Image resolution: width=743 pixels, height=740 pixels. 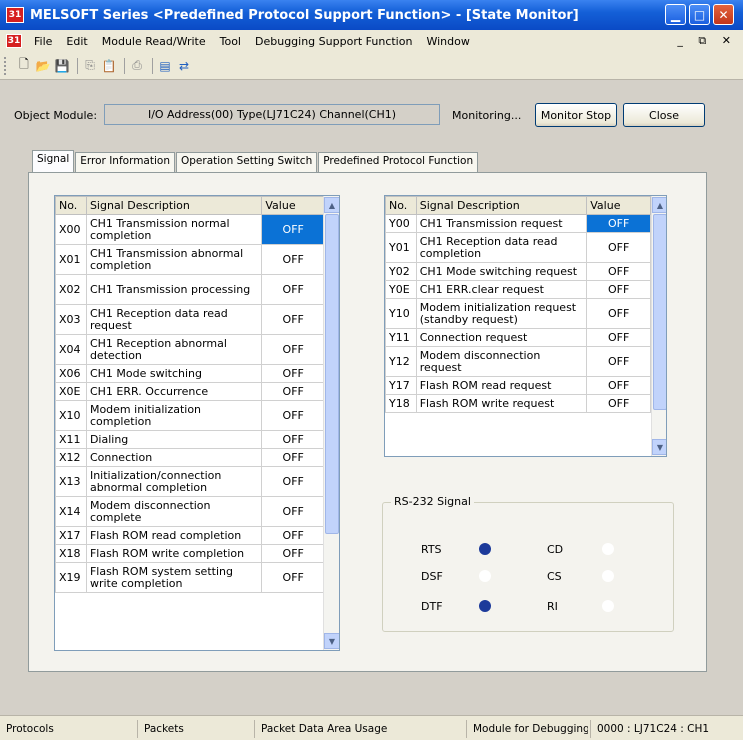 I want to click on x-cell-description: CH1 Transmission normal completion, so click(x=174, y=229).